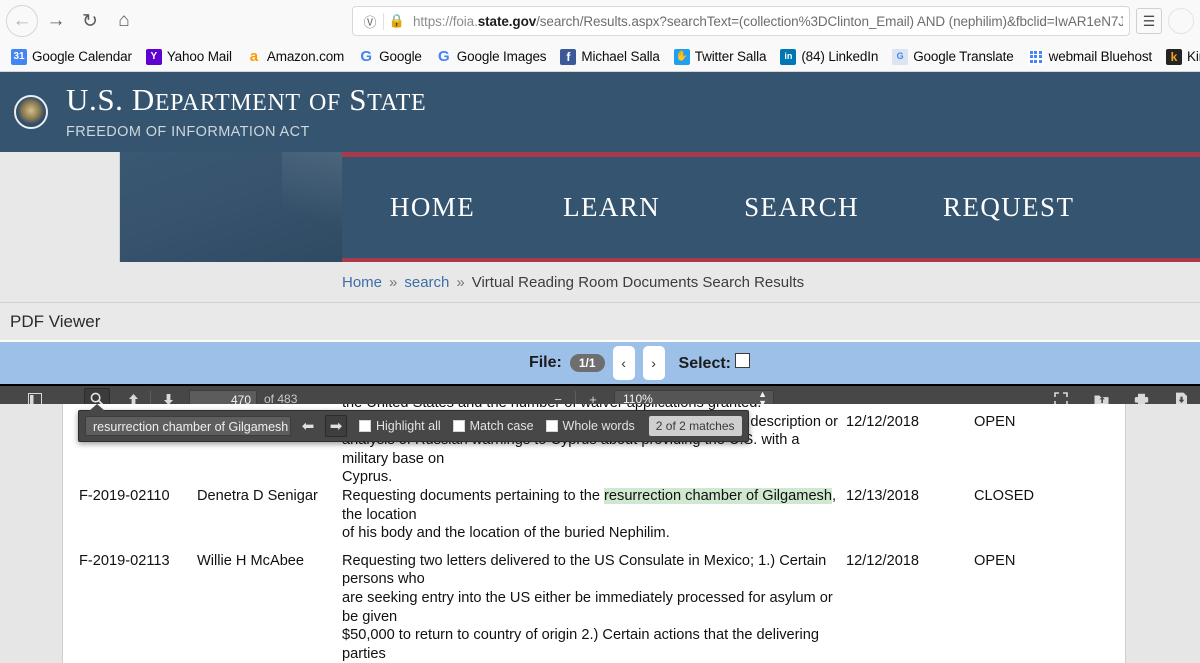 This screenshot has width=1200, height=663. What do you see at coordinates (883, 495) in the screenshot?
I see `request-date: 12/13/2018` at bounding box center [883, 495].